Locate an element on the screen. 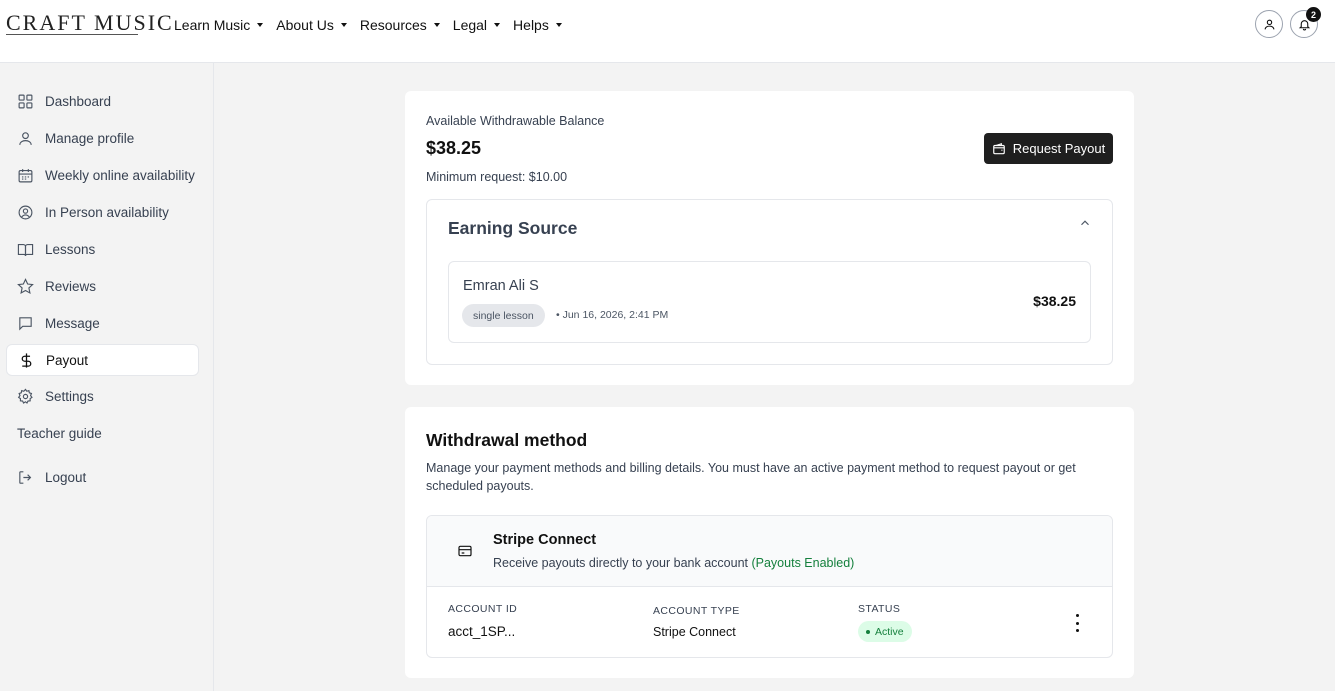 The image size is (1335, 691). sidebar-item-weekly-online-availability: Weekly online availability is located at coordinates (102, 175).